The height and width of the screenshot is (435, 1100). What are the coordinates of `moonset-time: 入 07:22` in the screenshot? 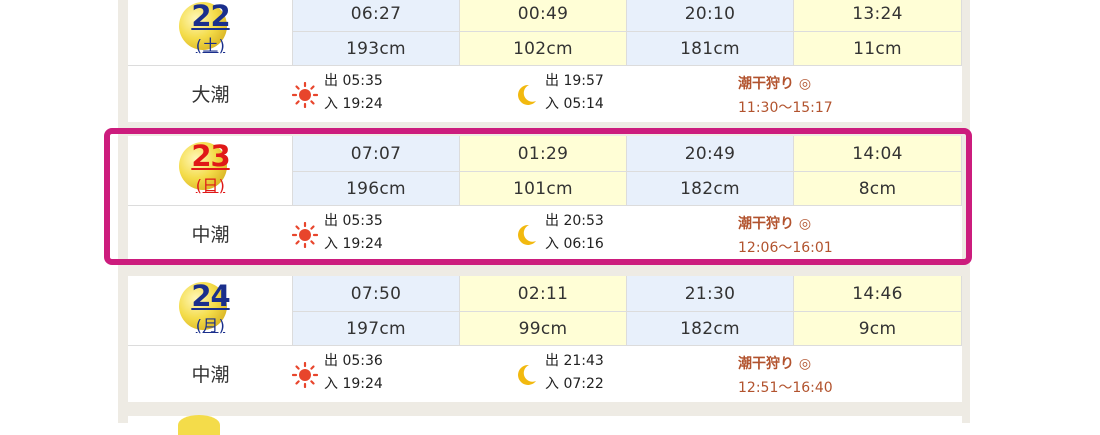 It's located at (574, 384).